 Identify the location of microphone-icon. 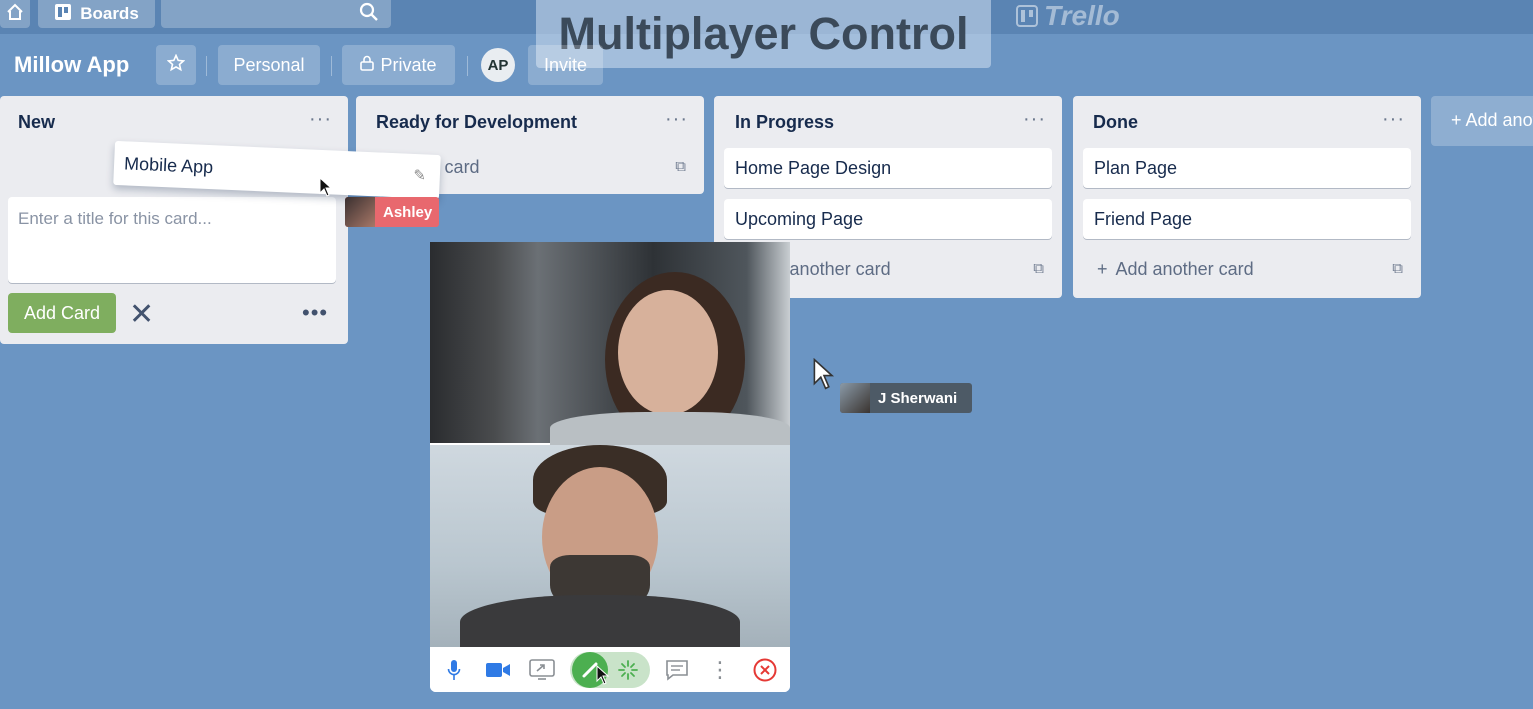
(454, 670).